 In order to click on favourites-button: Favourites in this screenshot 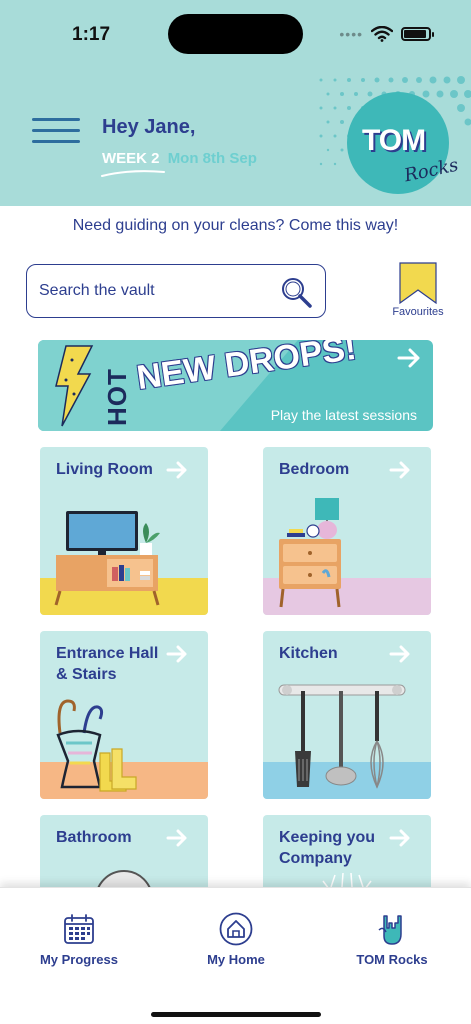, I will do `click(418, 292)`.